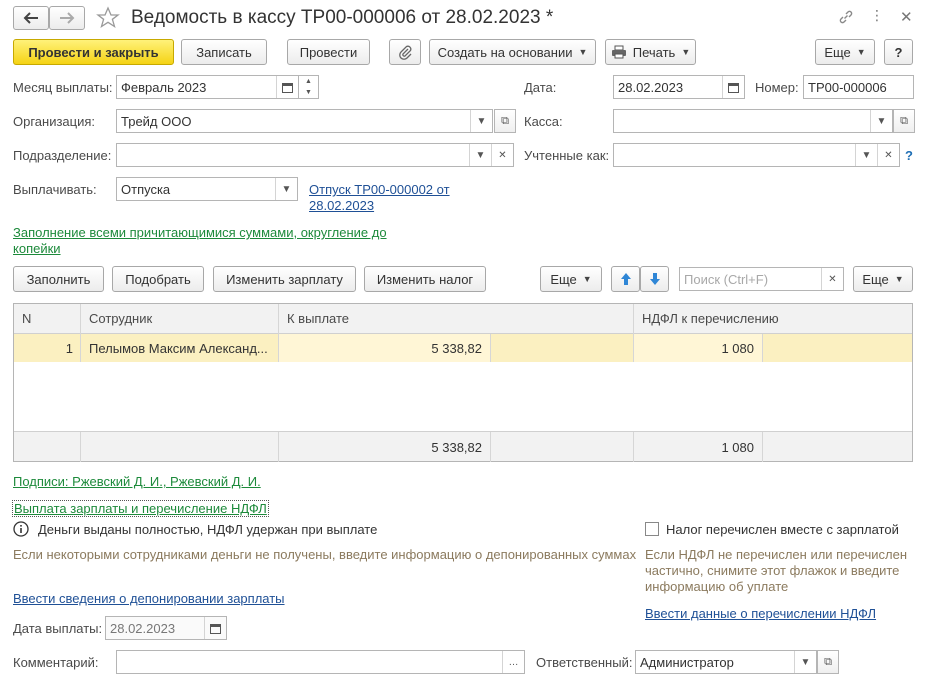 This screenshot has height=688, width=932. What do you see at coordinates (540, 87) in the screenshot?
I see `date-label: Дата:` at bounding box center [540, 87].